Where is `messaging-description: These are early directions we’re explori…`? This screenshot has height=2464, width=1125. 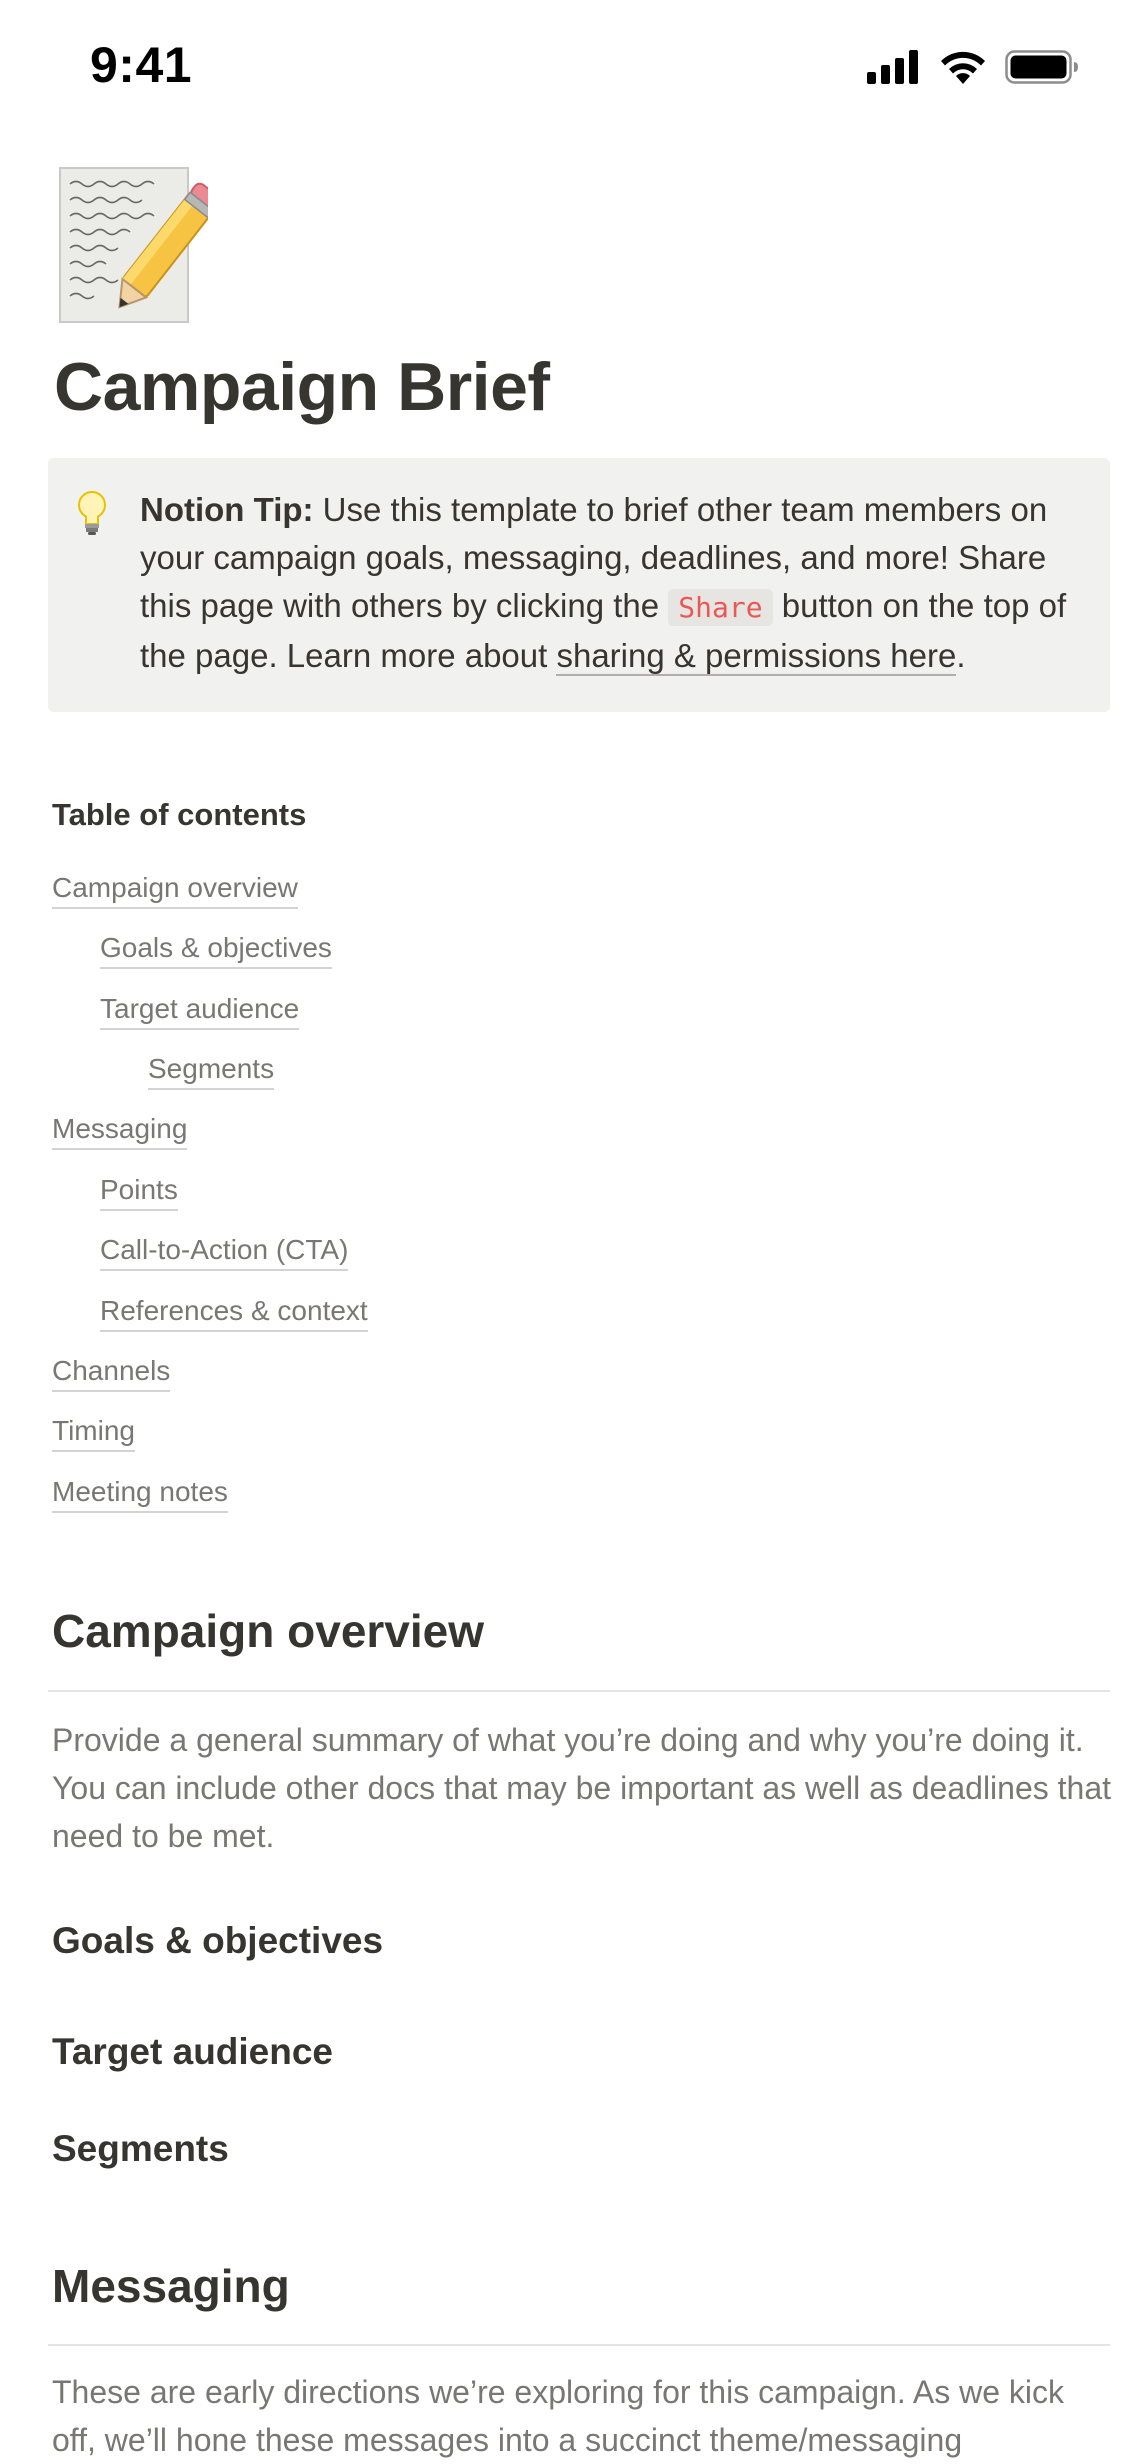
messaging-description: These are early directions we’re explori… is located at coordinates (558, 2416).